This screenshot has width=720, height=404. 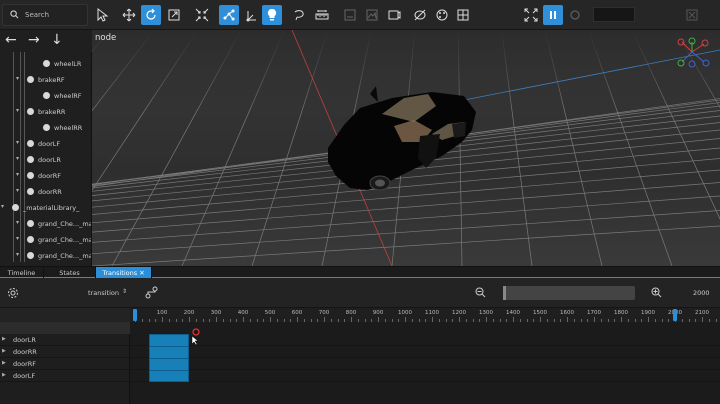 What do you see at coordinates (251, 15) in the screenshot?
I see `pivot-tool-button` at bounding box center [251, 15].